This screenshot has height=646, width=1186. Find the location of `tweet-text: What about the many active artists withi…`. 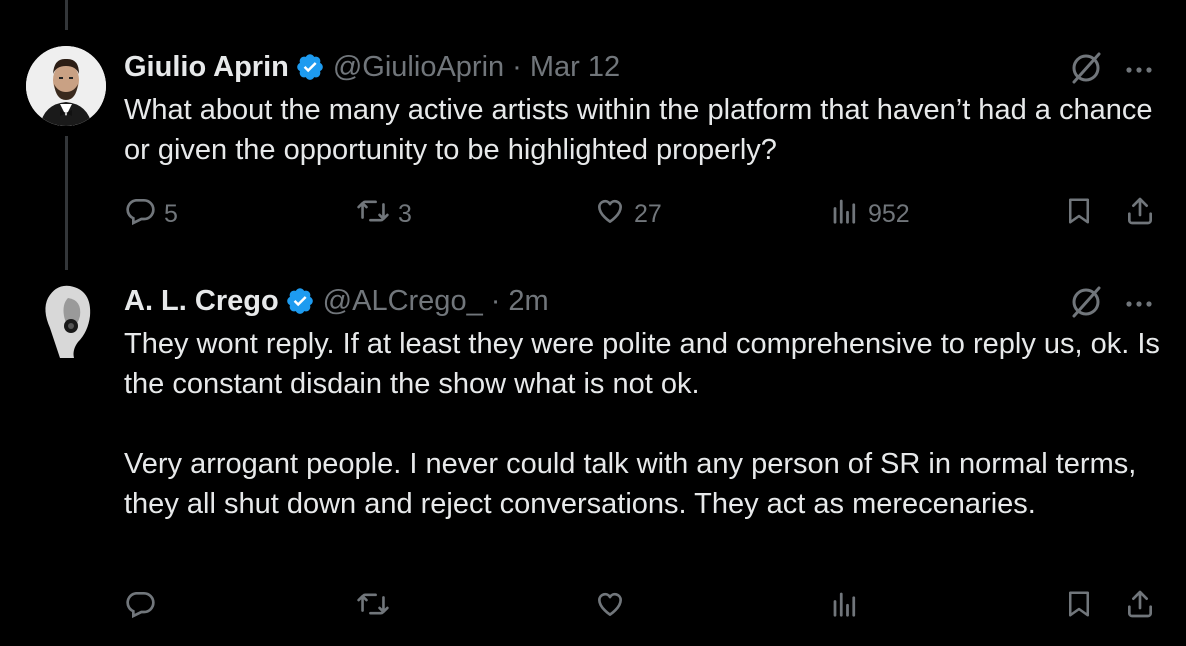

tweet-text: What about the many active artists withi… is located at coordinates (644, 130).